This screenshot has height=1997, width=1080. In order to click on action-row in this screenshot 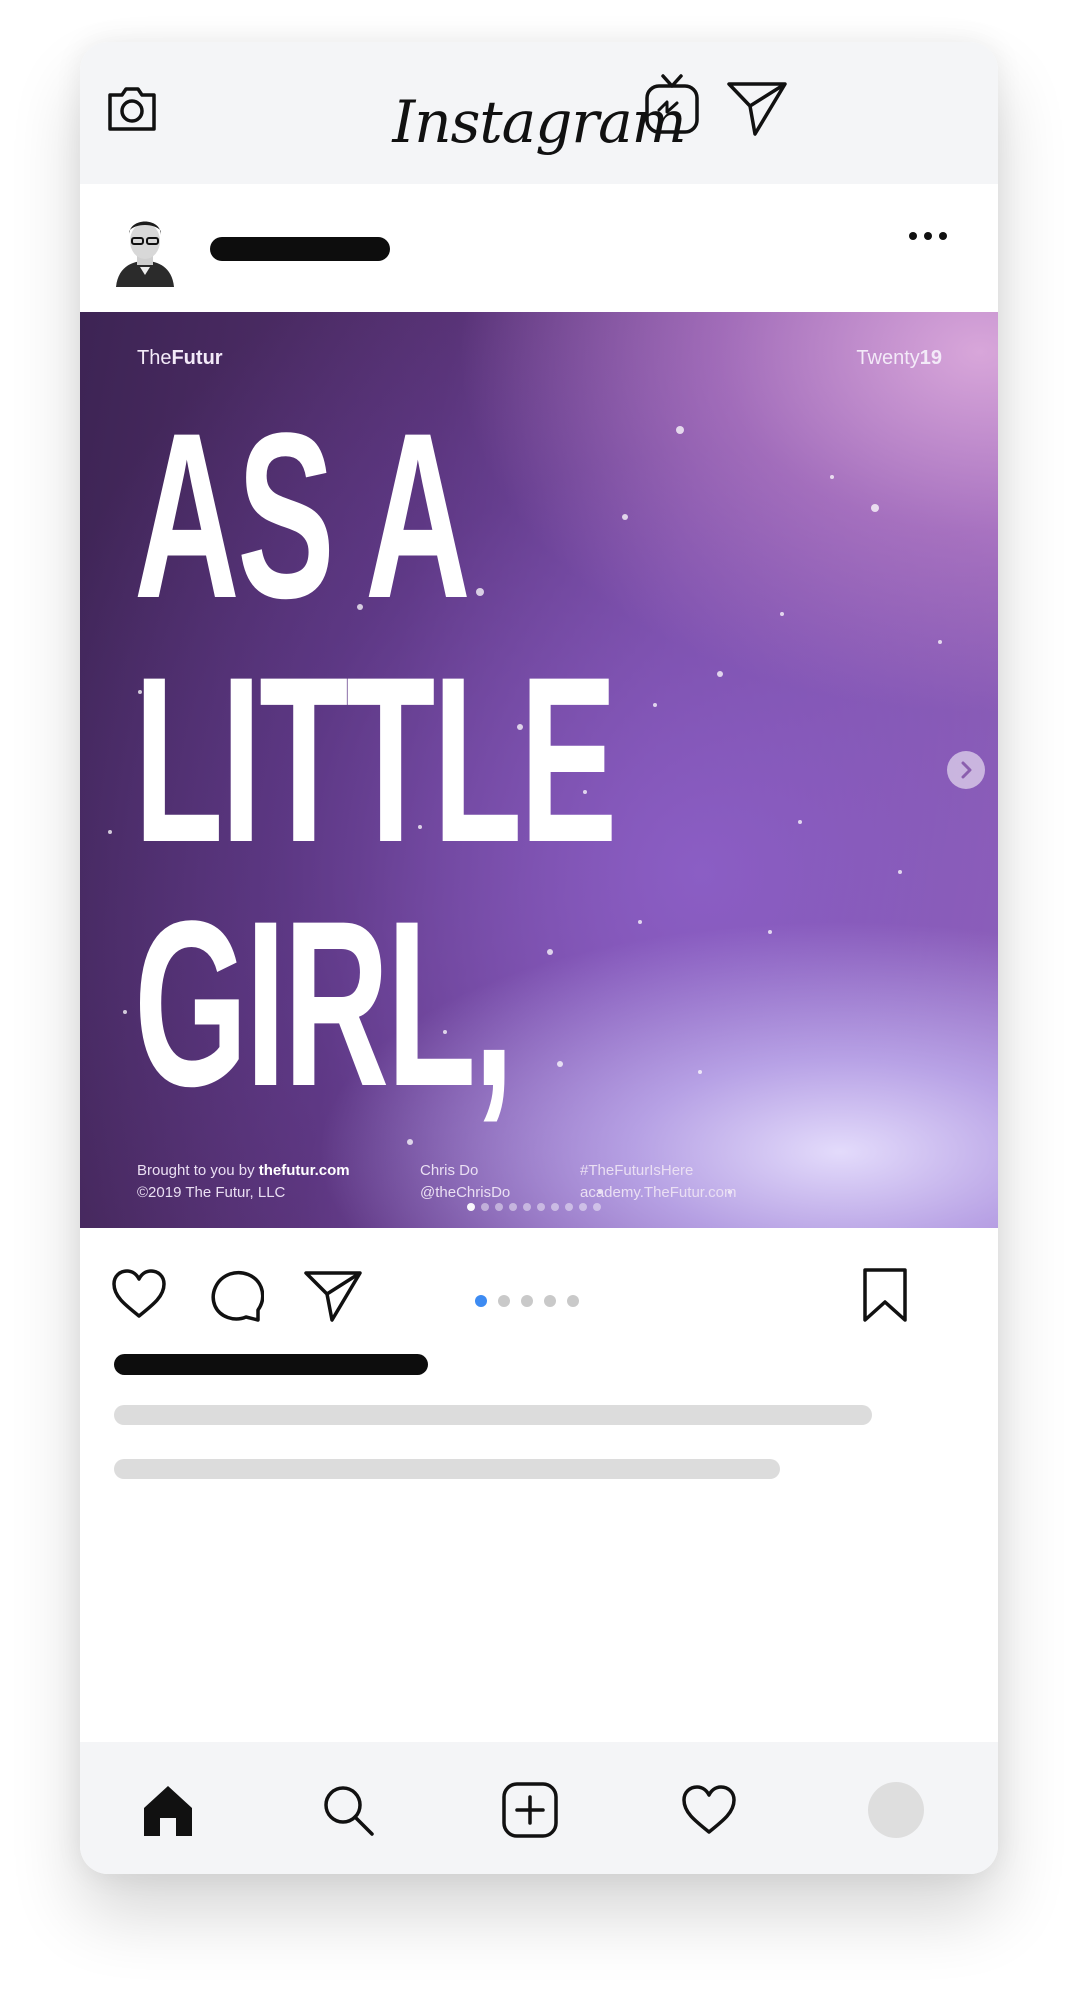, I will do `click(539, 1288)`.